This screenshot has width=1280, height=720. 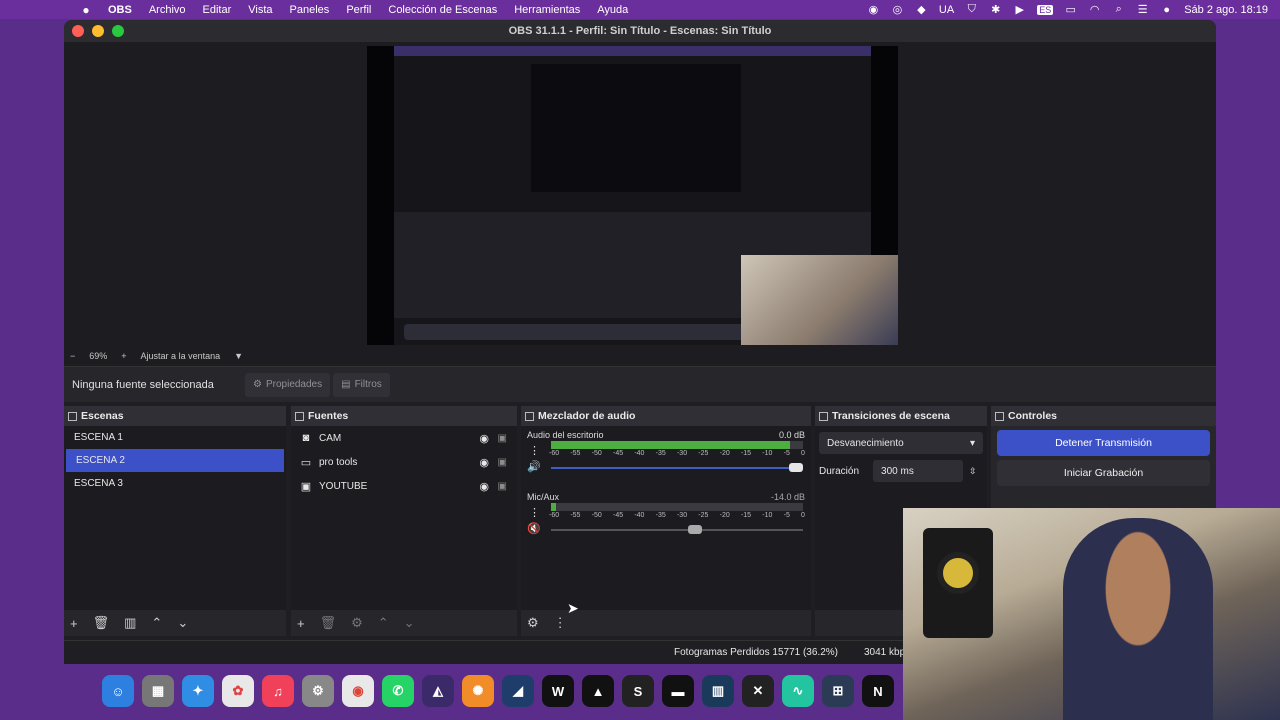 What do you see at coordinates (1045, 9) in the screenshot?
I see `keyboard-layout: ES` at bounding box center [1045, 9].